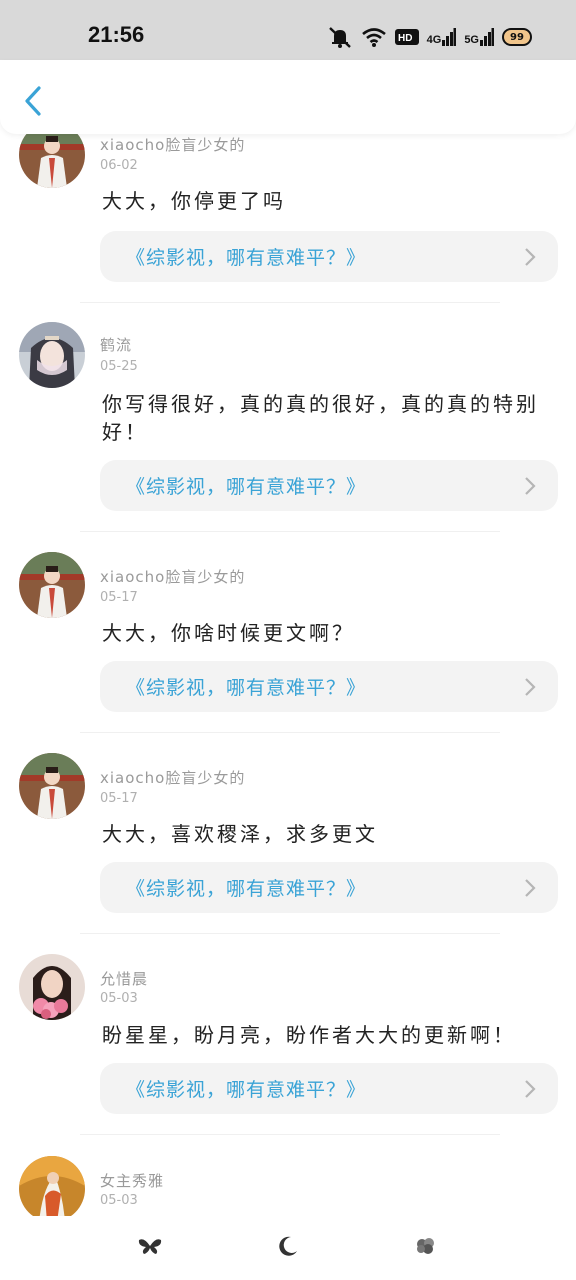 The image size is (576, 1280). I want to click on signal-5g-icon: 5G, so click(479, 37).